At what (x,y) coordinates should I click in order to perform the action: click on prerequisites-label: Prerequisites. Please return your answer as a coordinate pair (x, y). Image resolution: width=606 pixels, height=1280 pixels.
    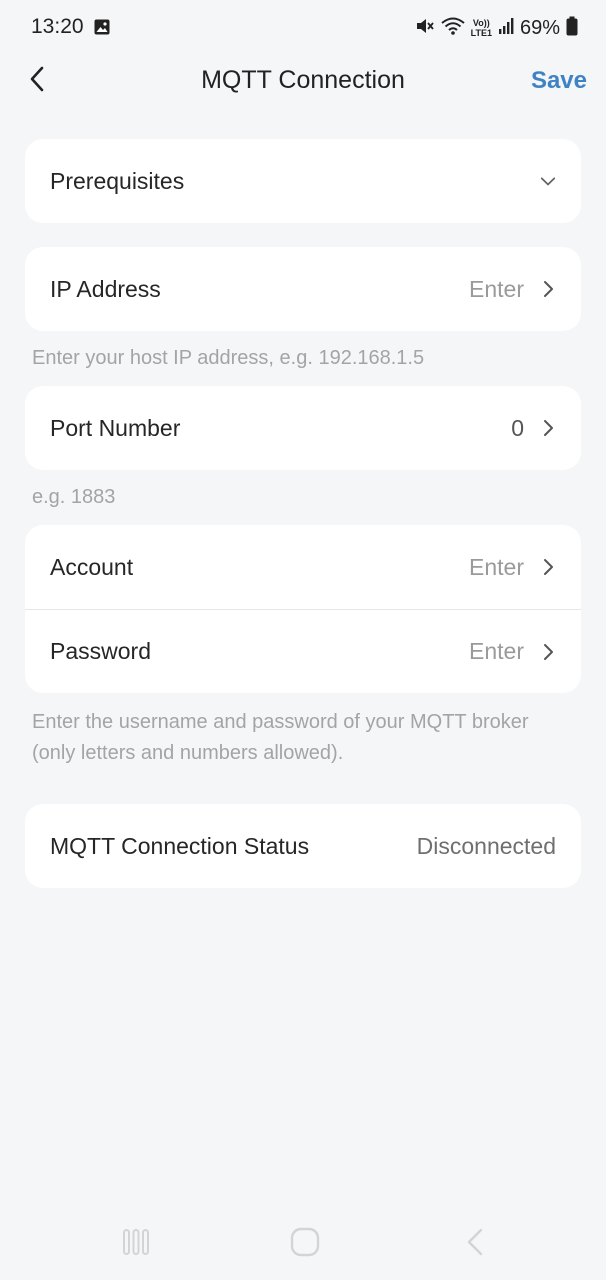
    Looking at the image, I should click on (117, 180).